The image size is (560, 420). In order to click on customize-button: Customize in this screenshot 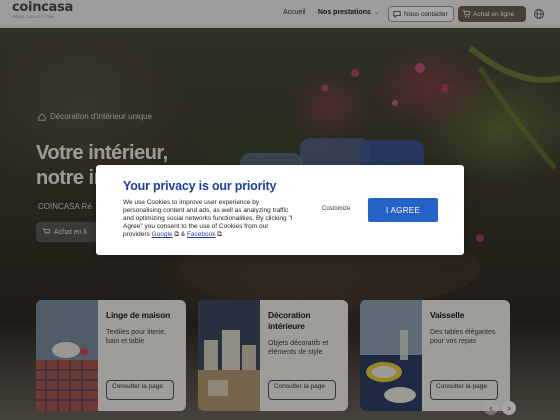, I will do `click(336, 209)`.